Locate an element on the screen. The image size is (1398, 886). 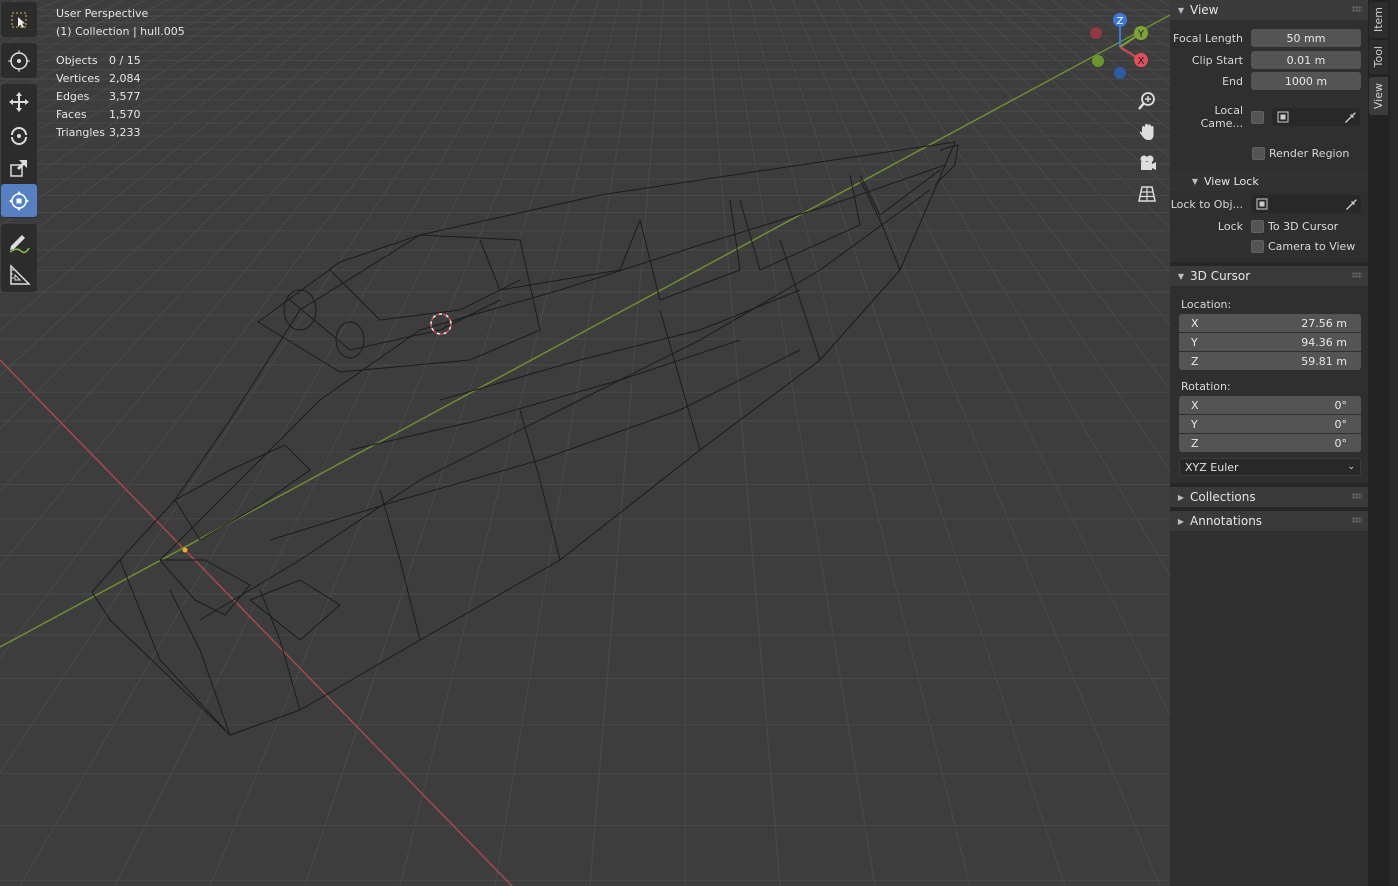
location-label: Location: is located at coordinates (1206, 304).